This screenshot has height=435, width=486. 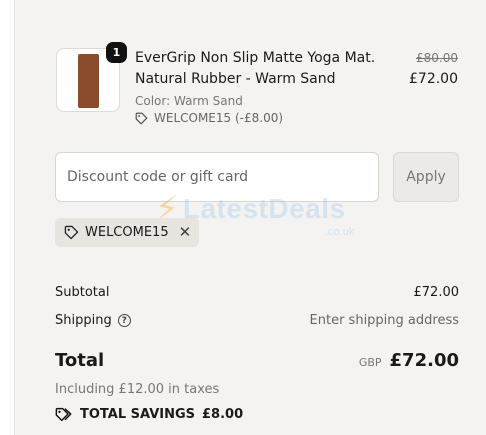 I want to click on total-savings: TOTAL SAVINGS £8.00, so click(x=149, y=414).